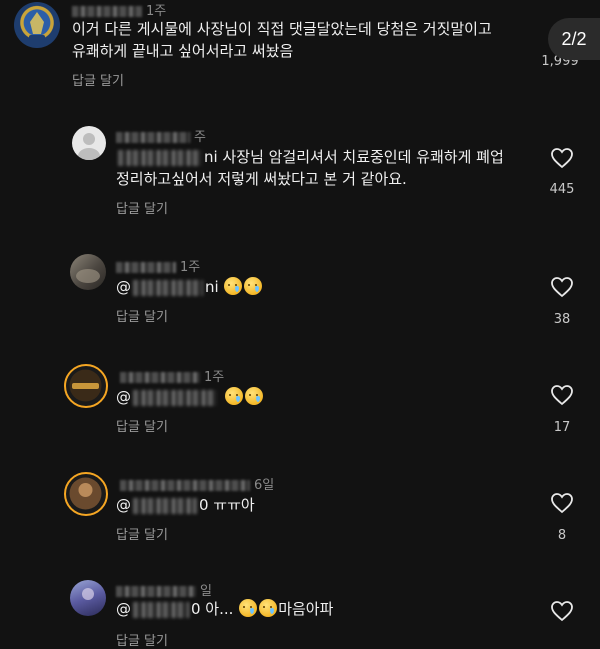 The width and height of the screenshot is (600, 649). Describe the element at coordinates (89, 143) in the screenshot. I see `default-avatar-icon` at that location.